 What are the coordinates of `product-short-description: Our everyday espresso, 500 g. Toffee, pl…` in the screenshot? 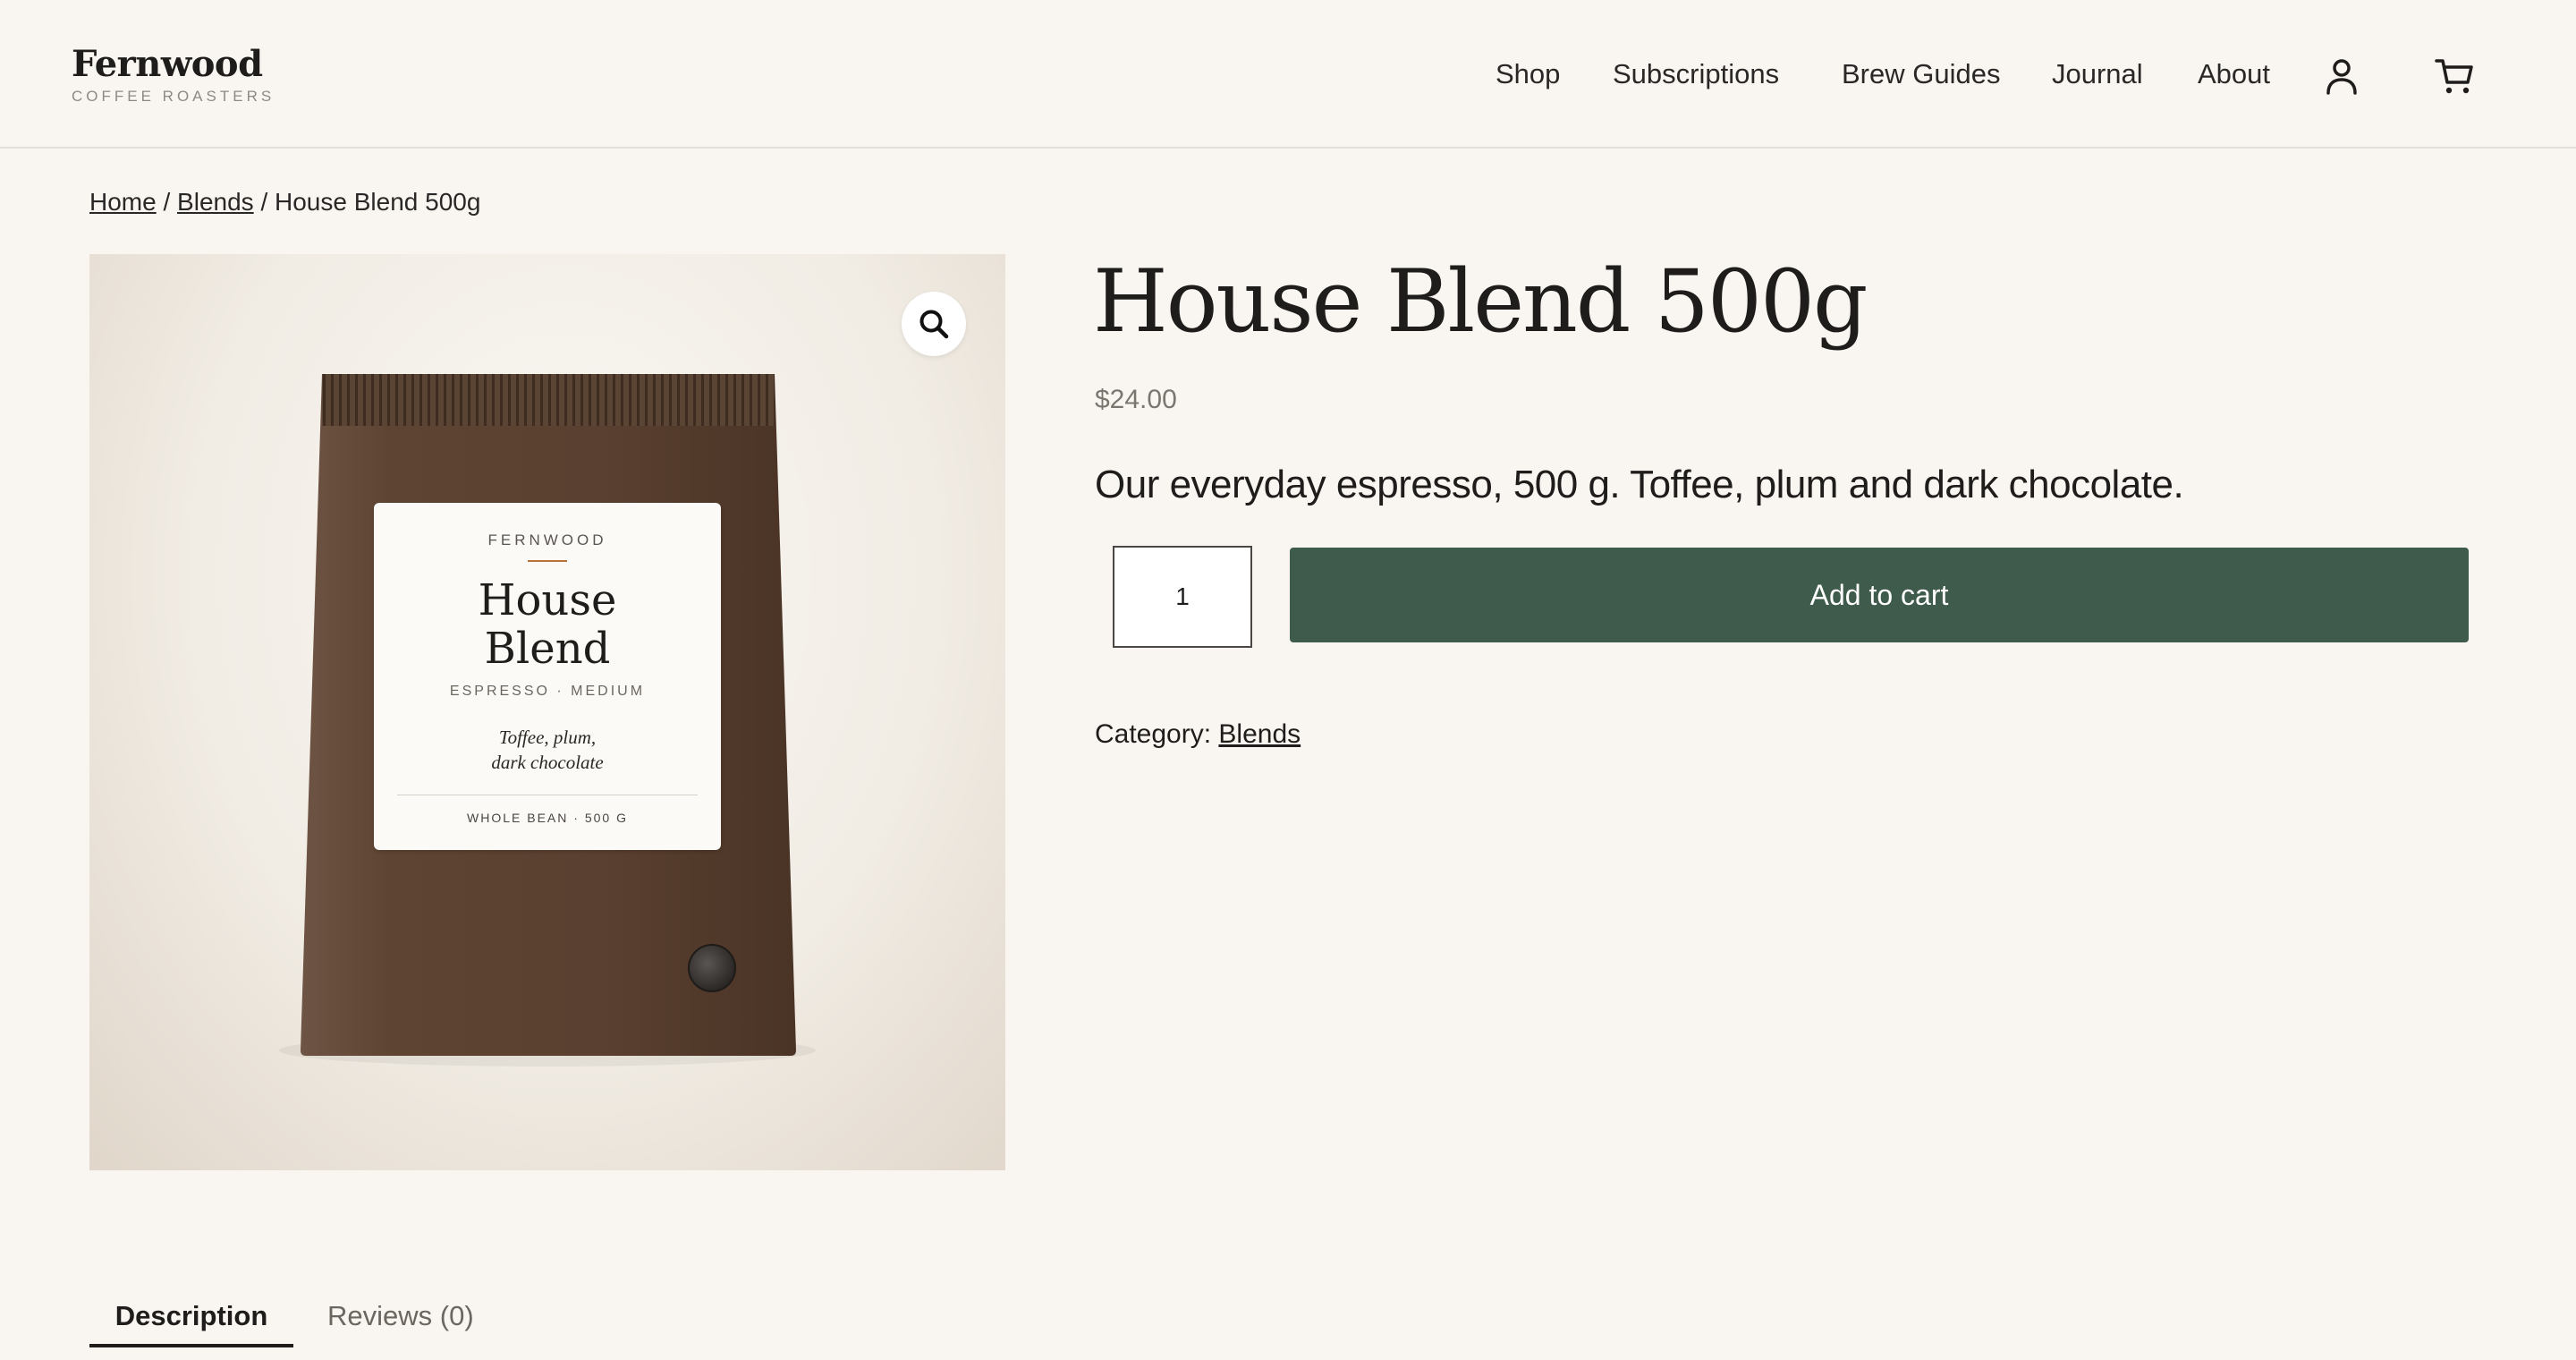 It's located at (1639, 484).